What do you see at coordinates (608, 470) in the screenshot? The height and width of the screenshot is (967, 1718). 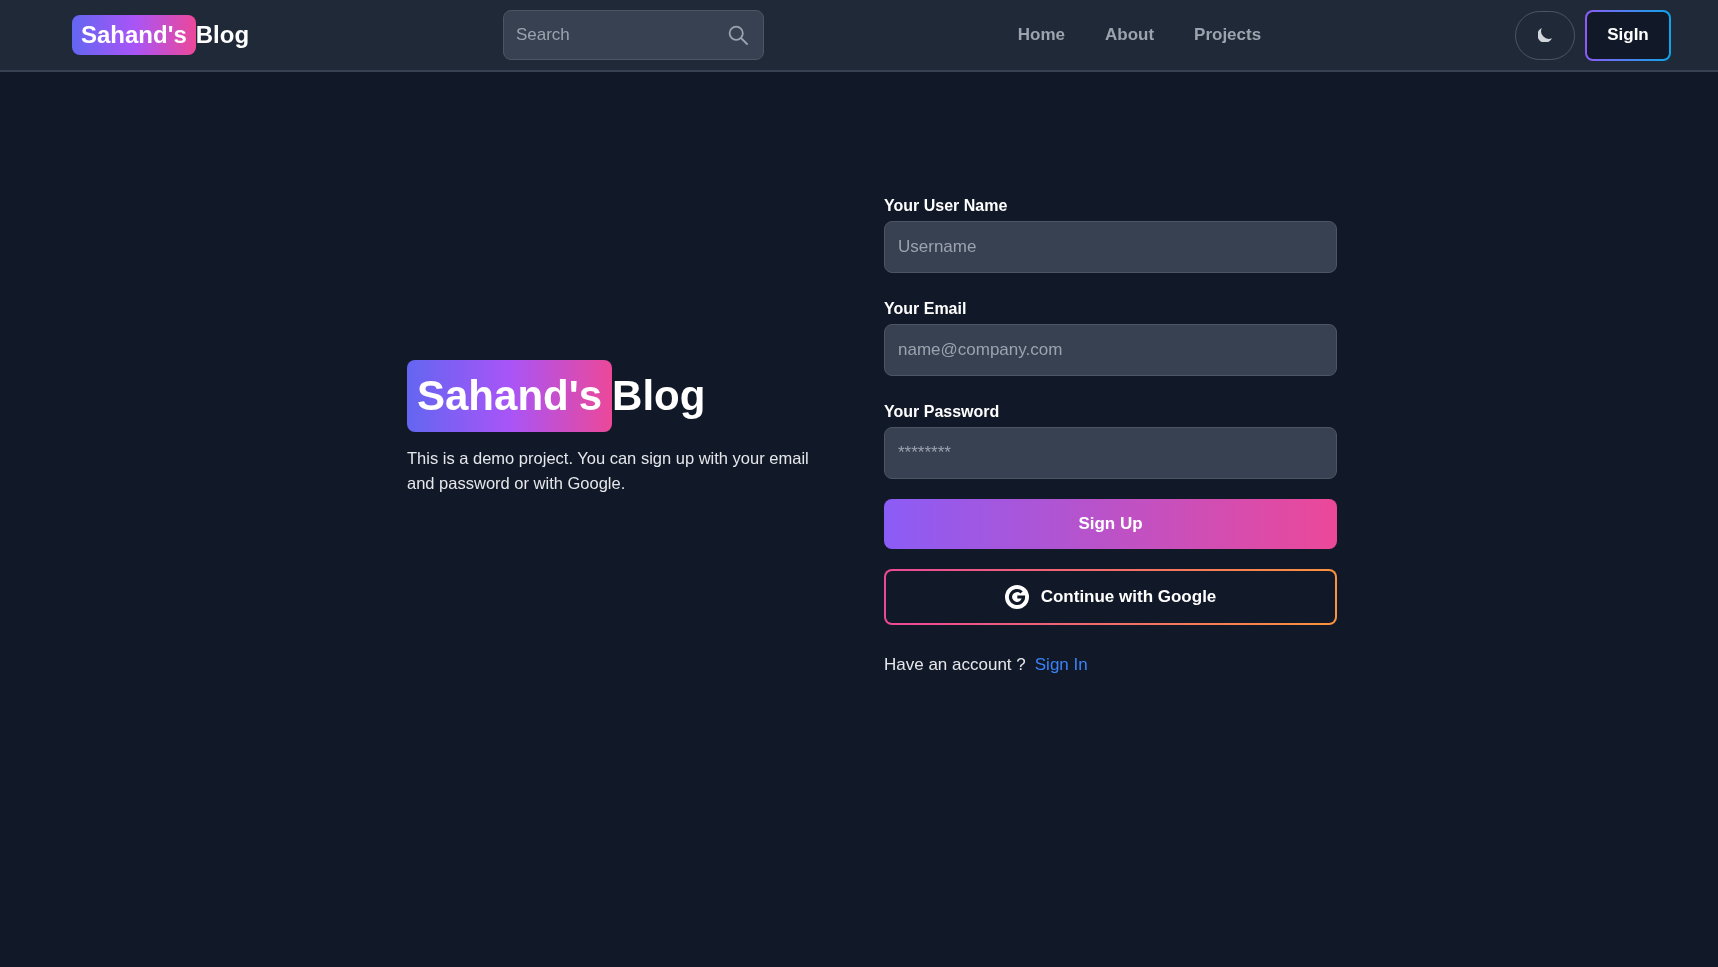 I see `intro-description: This is a demo project. You can sign up with your email and password or with Google.` at bounding box center [608, 470].